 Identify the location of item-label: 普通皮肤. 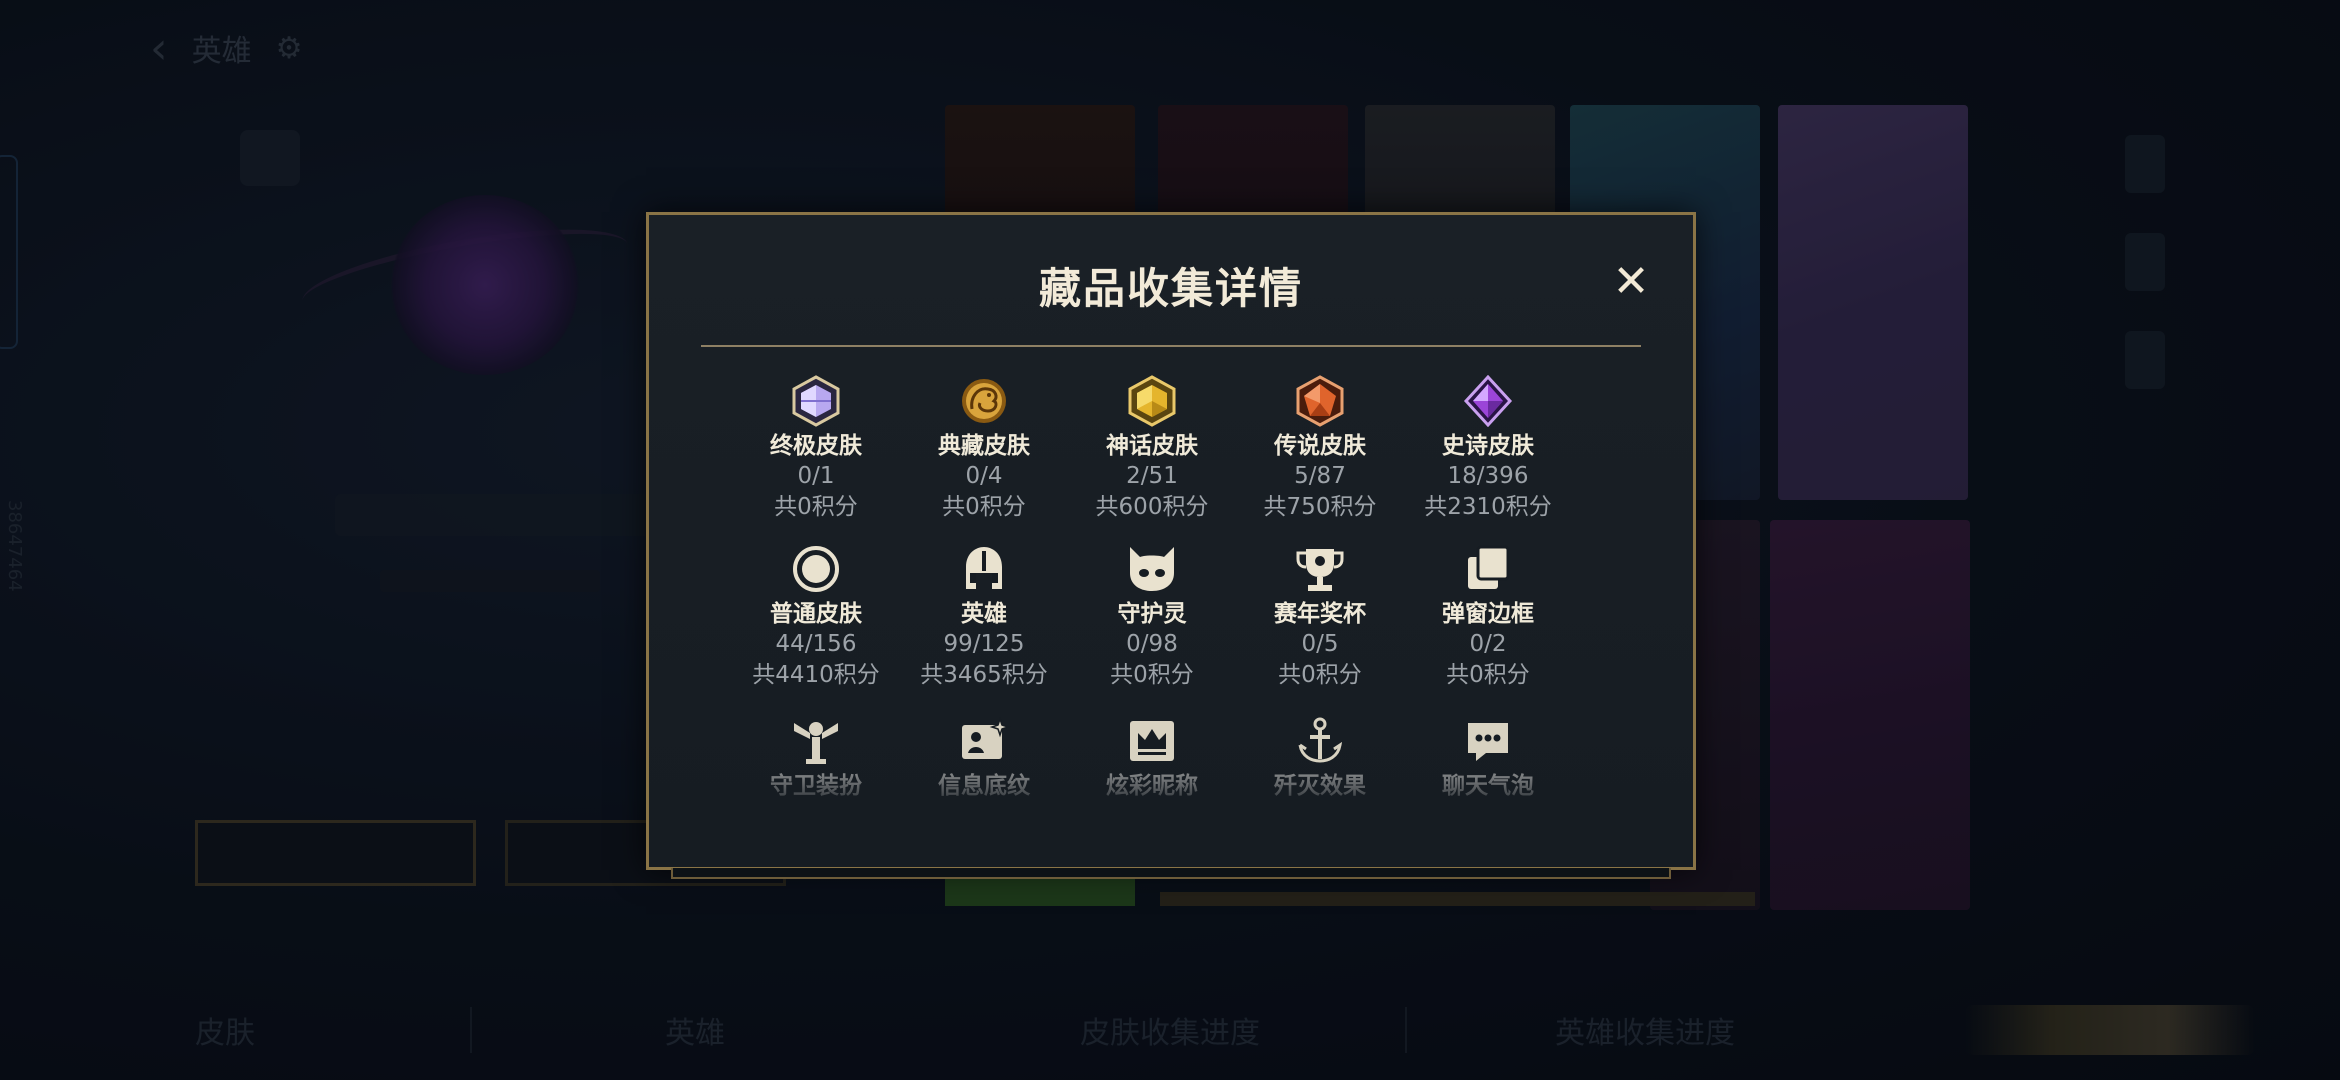
(816, 614).